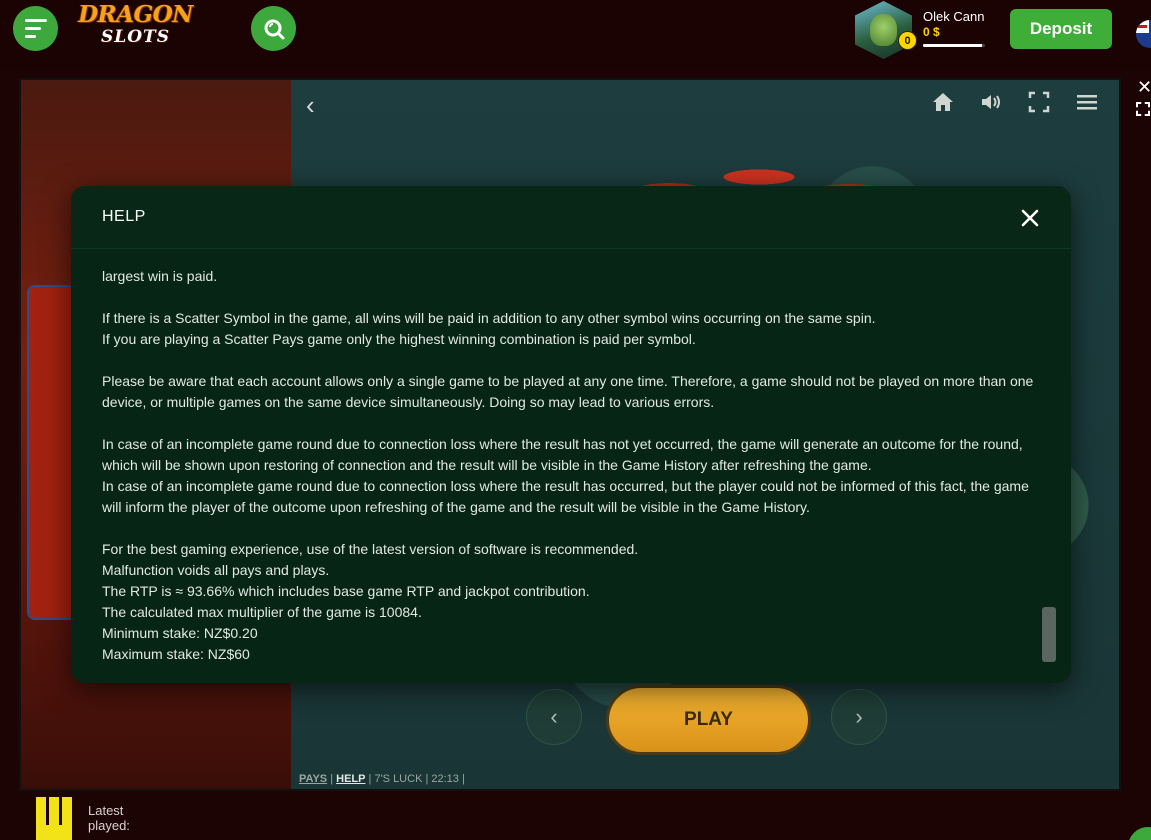  Describe the element at coordinates (135, 25) in the screenshot. I see `site-logo: DRAGON SLOTS` at that location.